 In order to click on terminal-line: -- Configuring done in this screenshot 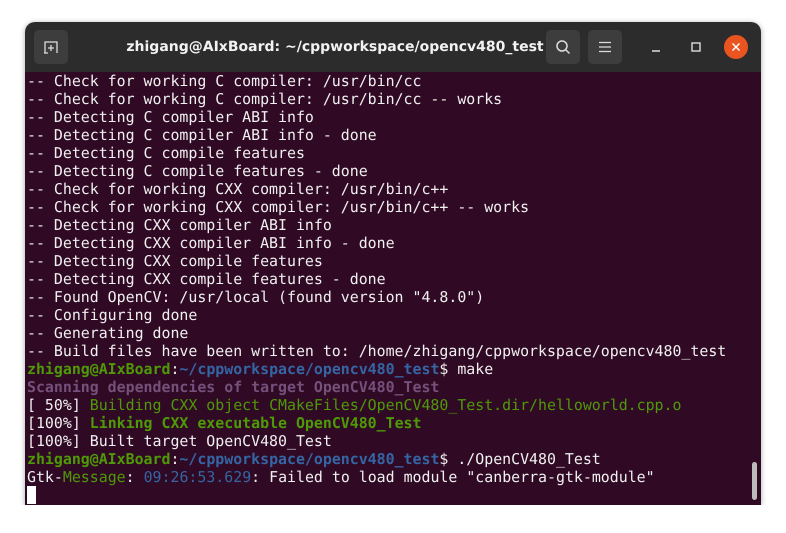, I will do `click(112, 315)`.